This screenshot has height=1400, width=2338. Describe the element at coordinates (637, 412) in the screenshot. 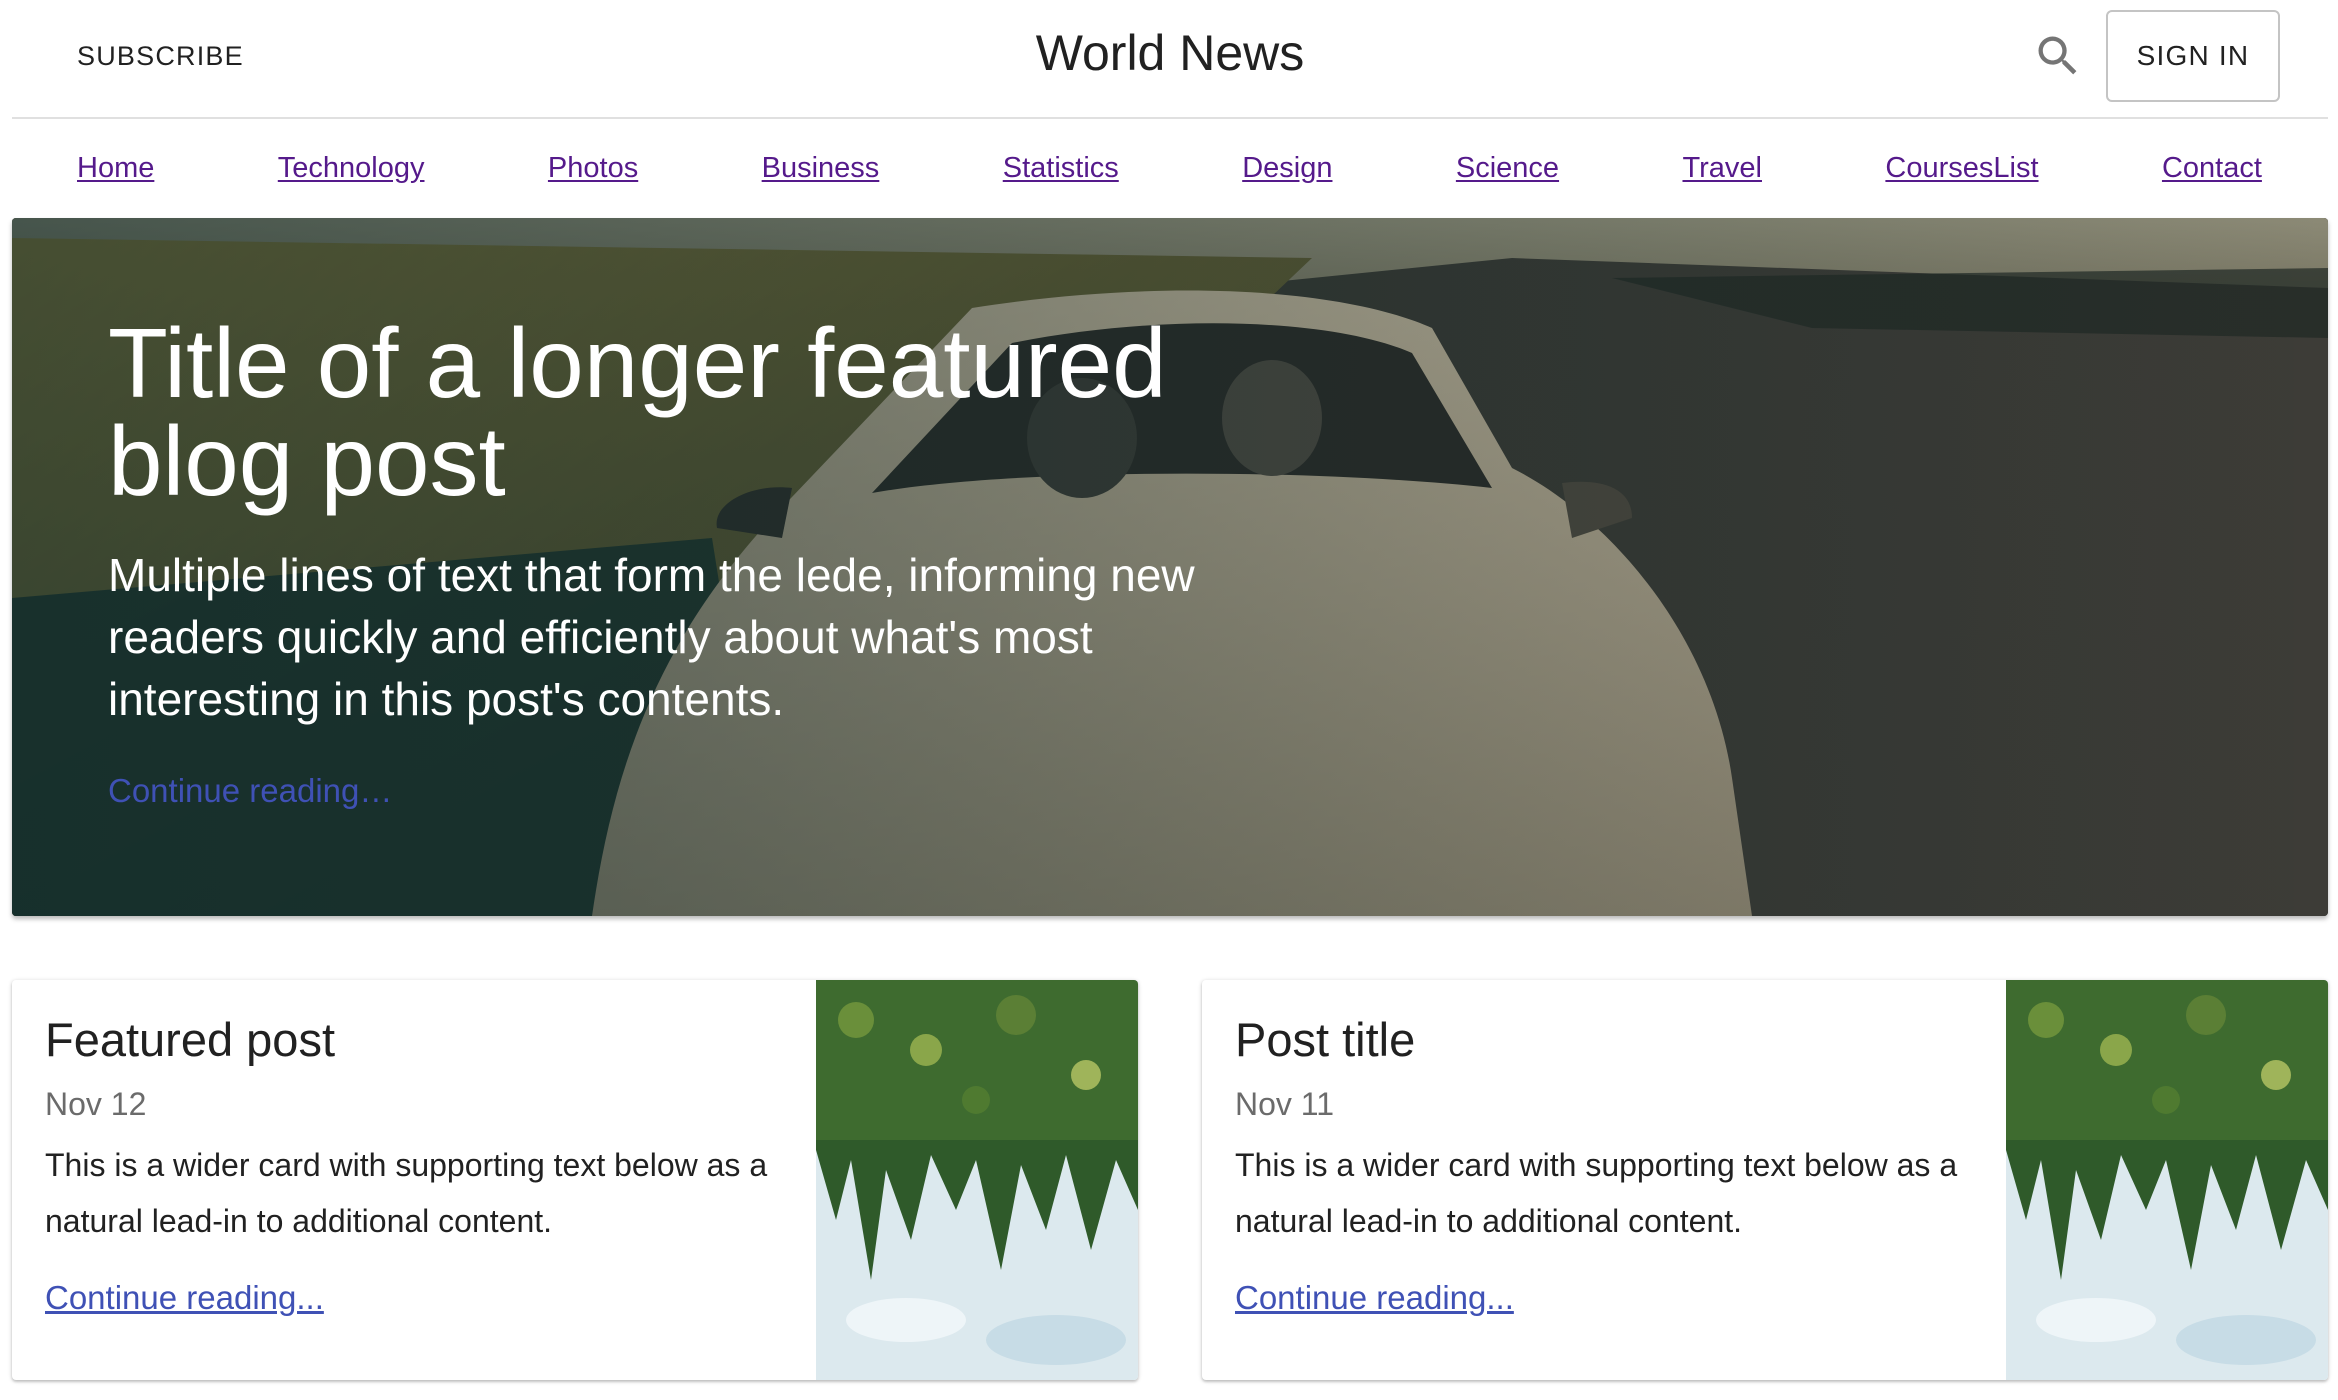

I see `hero-title: Title of a longer featured blog post` at that location.